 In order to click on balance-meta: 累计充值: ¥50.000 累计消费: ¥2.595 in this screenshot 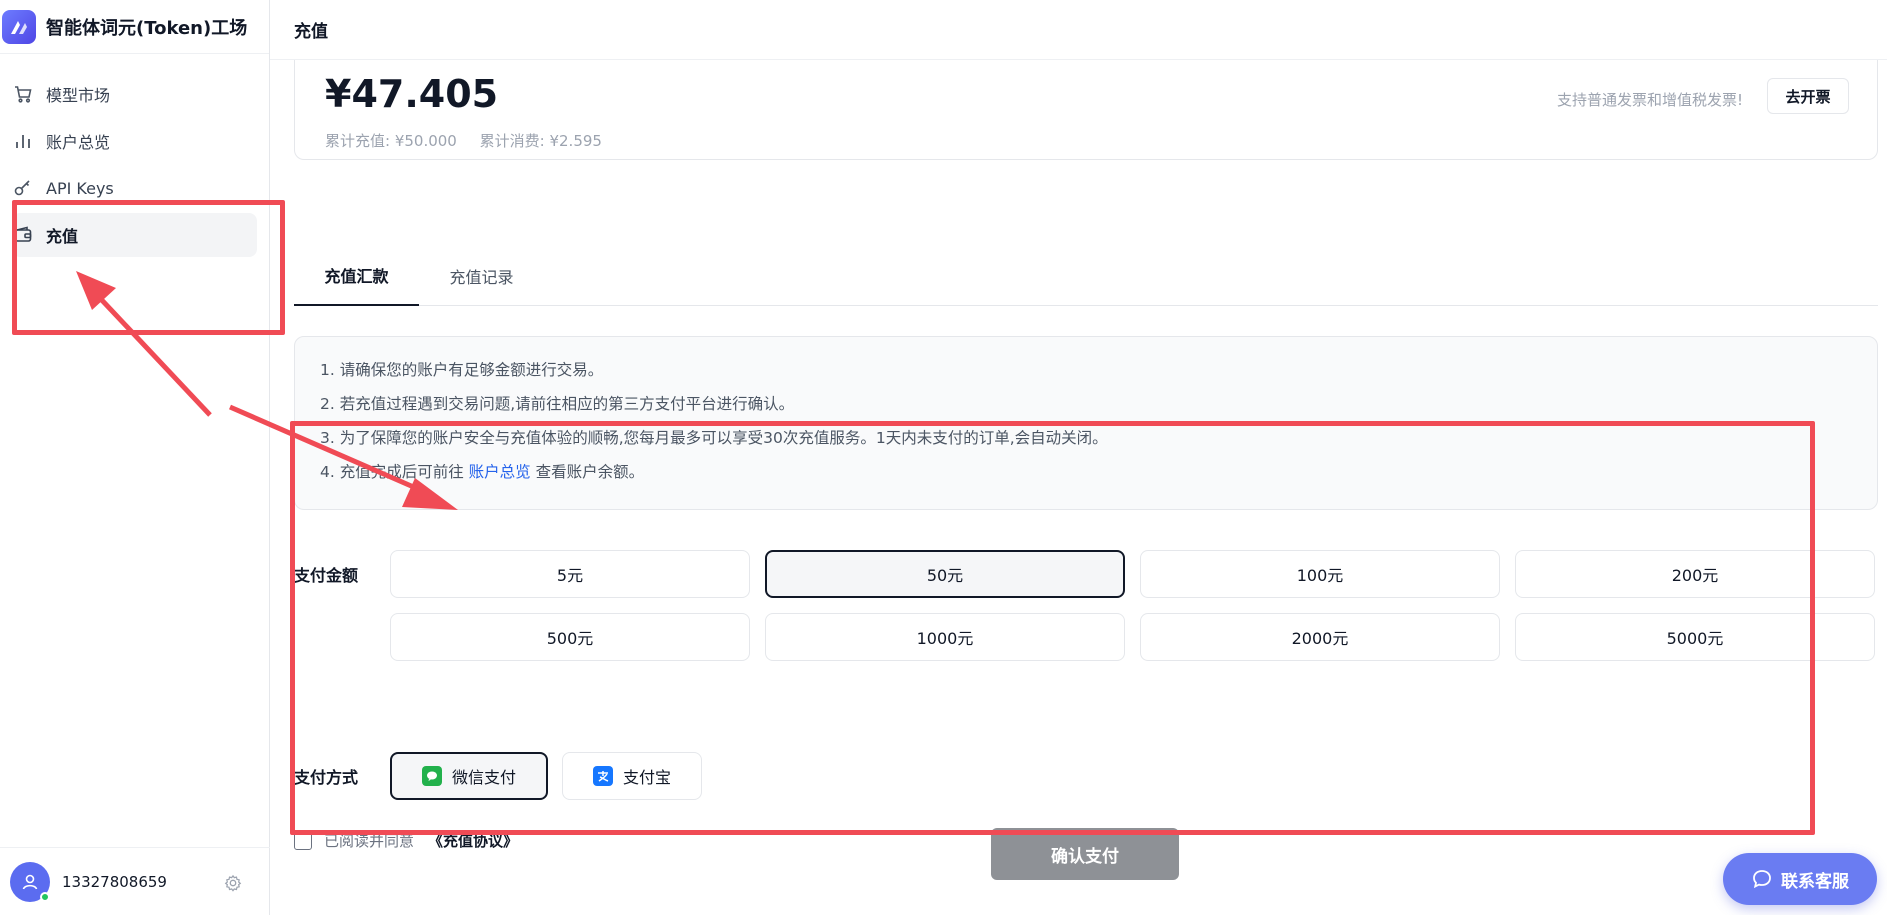, I will do `click(463, 140)`.